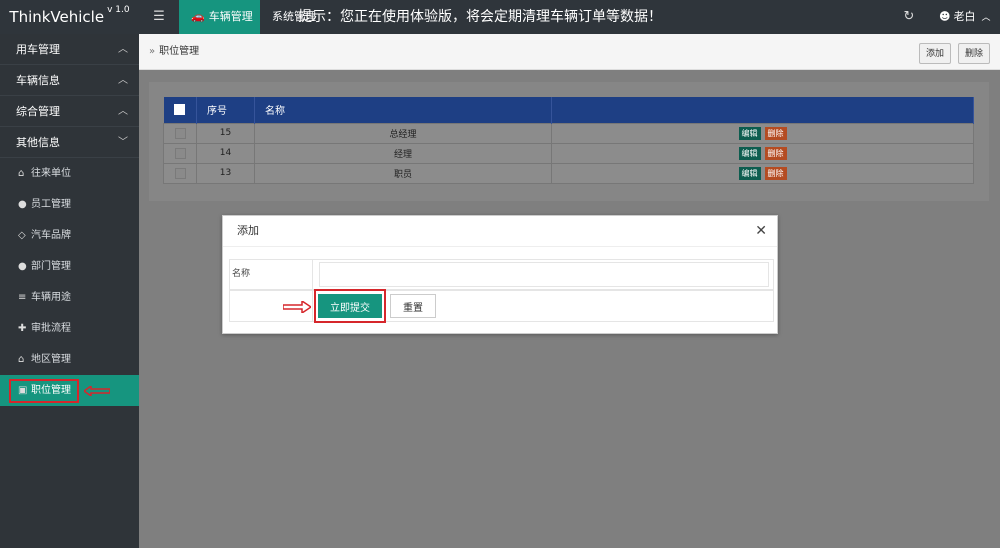  I want to click on highlight-box, so click(44, 391).